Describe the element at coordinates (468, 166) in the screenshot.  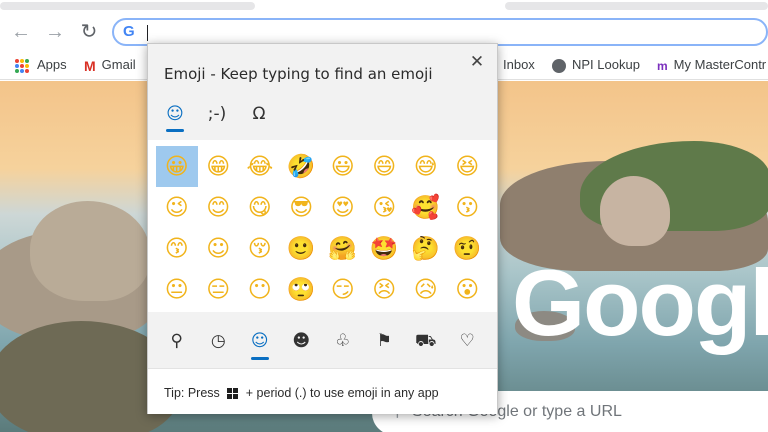
I see `emoji-cell: 😆` at that location.